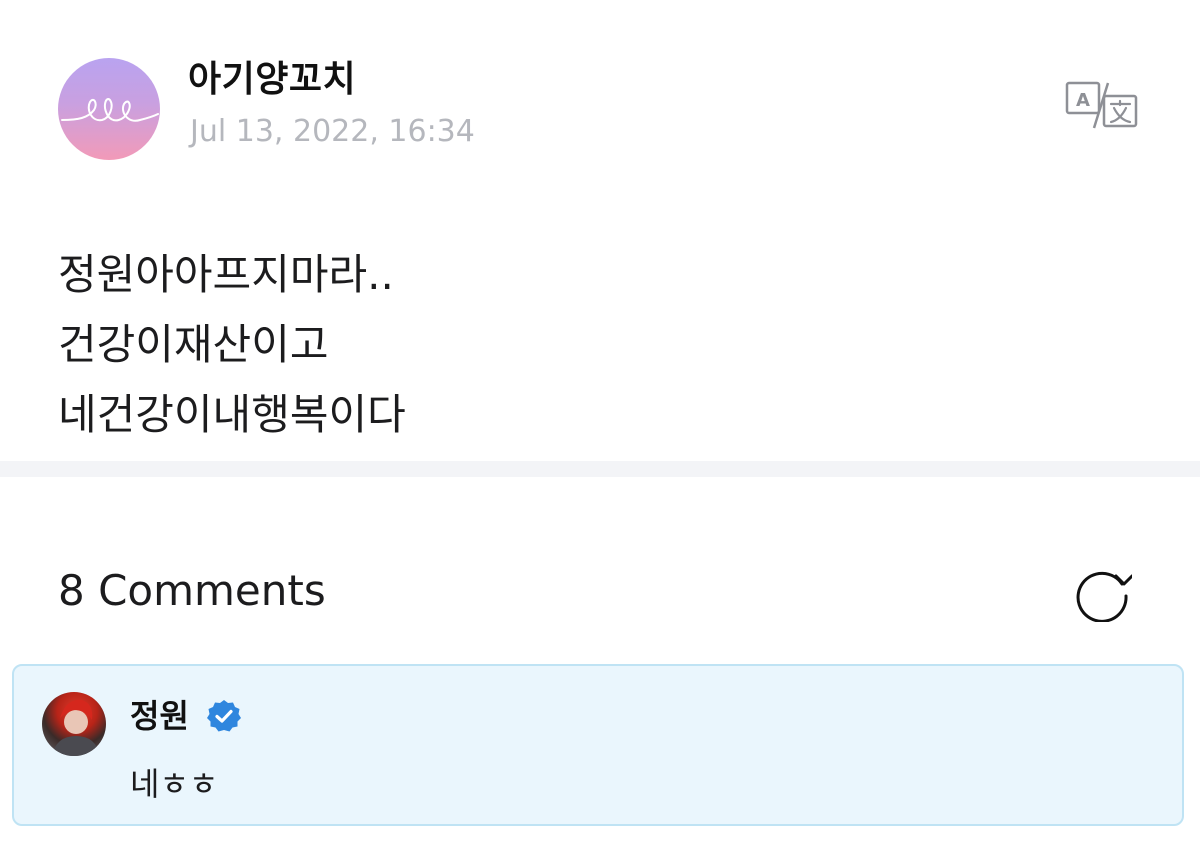  What do you see at coordinates (272, 80) in the screenshot?
I see `author-name: 아기양꼬치` at bounding box center [272, 80].